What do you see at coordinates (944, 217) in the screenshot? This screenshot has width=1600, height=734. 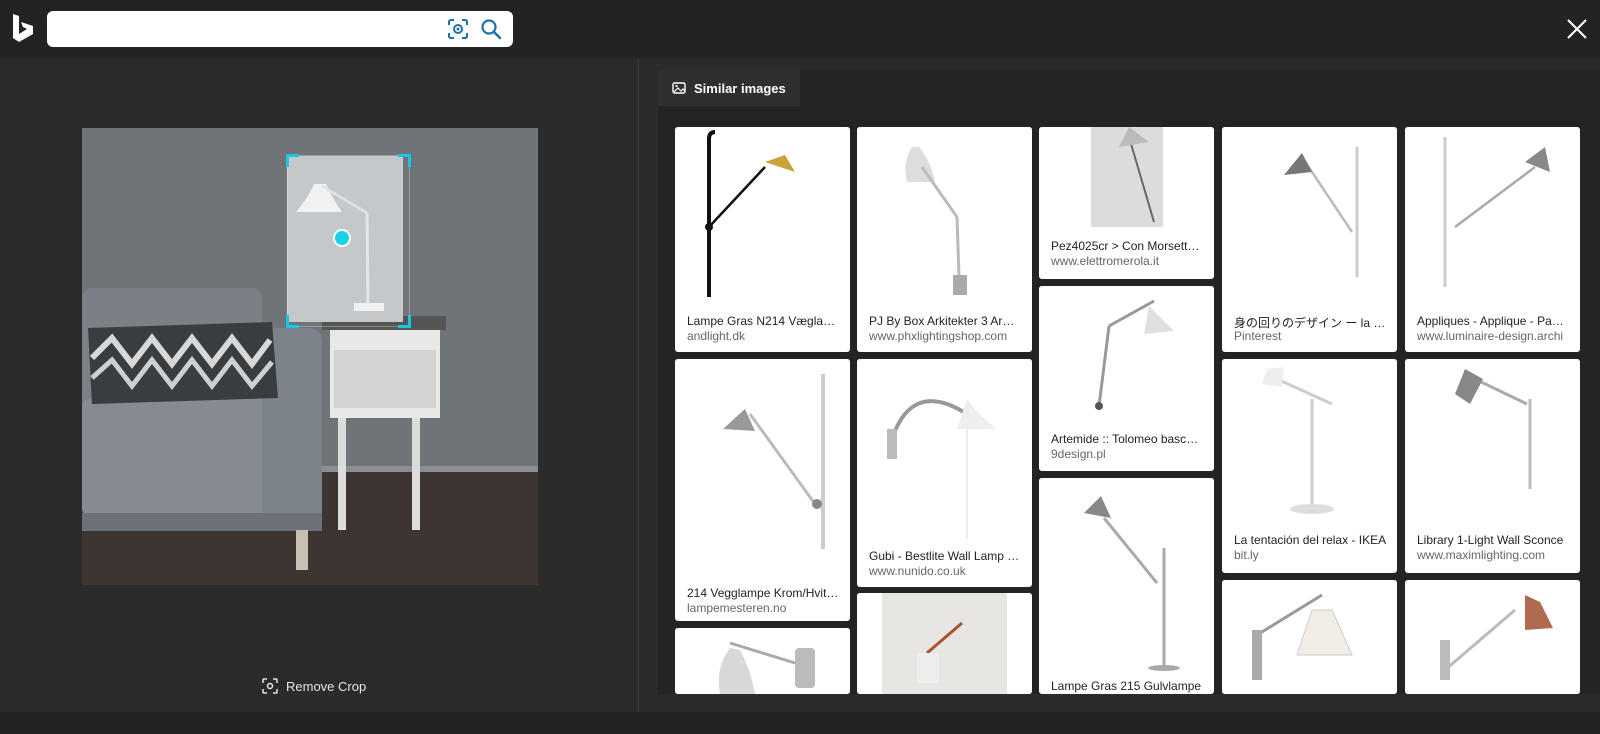 I see `silver-swing-arm-lamp-icon` at bounding box center [944, 217].